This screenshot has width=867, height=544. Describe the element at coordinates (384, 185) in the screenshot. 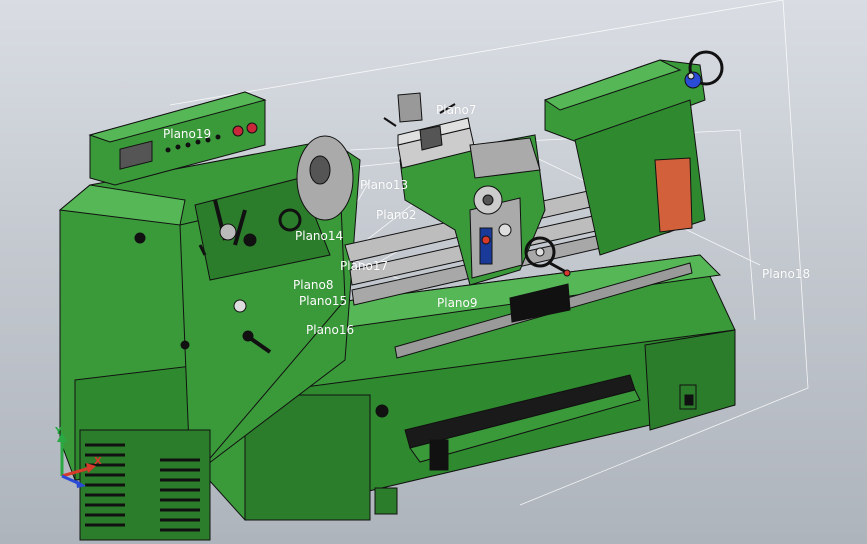

I see `plane-label-plano13: Plano13` at that location.